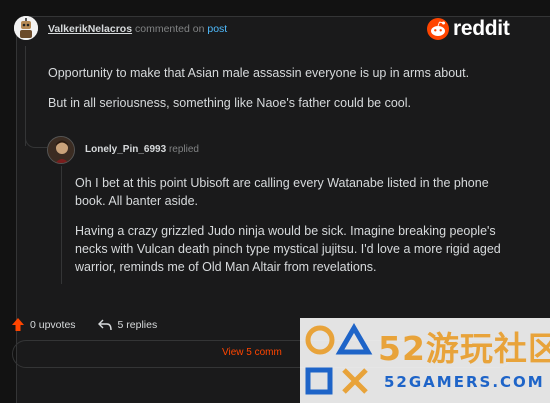 The height and width of the screenshot is (403, 550). I want to click on watermark-title: 52游玩社区, so click(464, 348).